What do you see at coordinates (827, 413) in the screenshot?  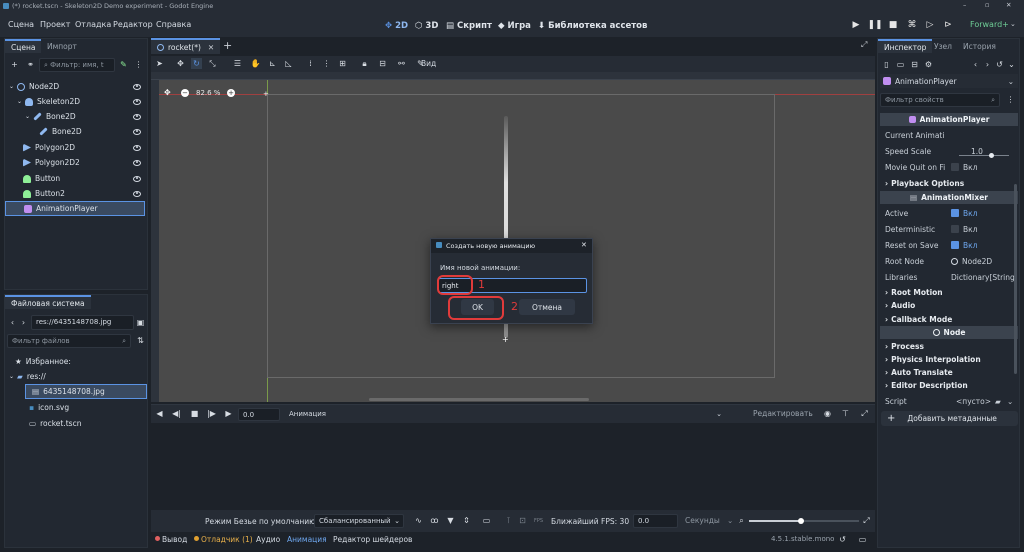 I see `onion-skin-icon: ◉` at bounding box center [827, 413].